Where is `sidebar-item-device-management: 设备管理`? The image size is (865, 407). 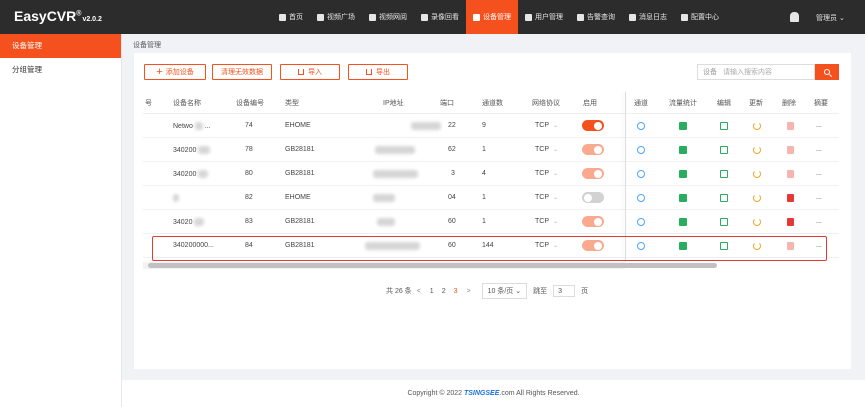 sidebar-item-device-management: 设备管理 is located at coordinates (60, 46).